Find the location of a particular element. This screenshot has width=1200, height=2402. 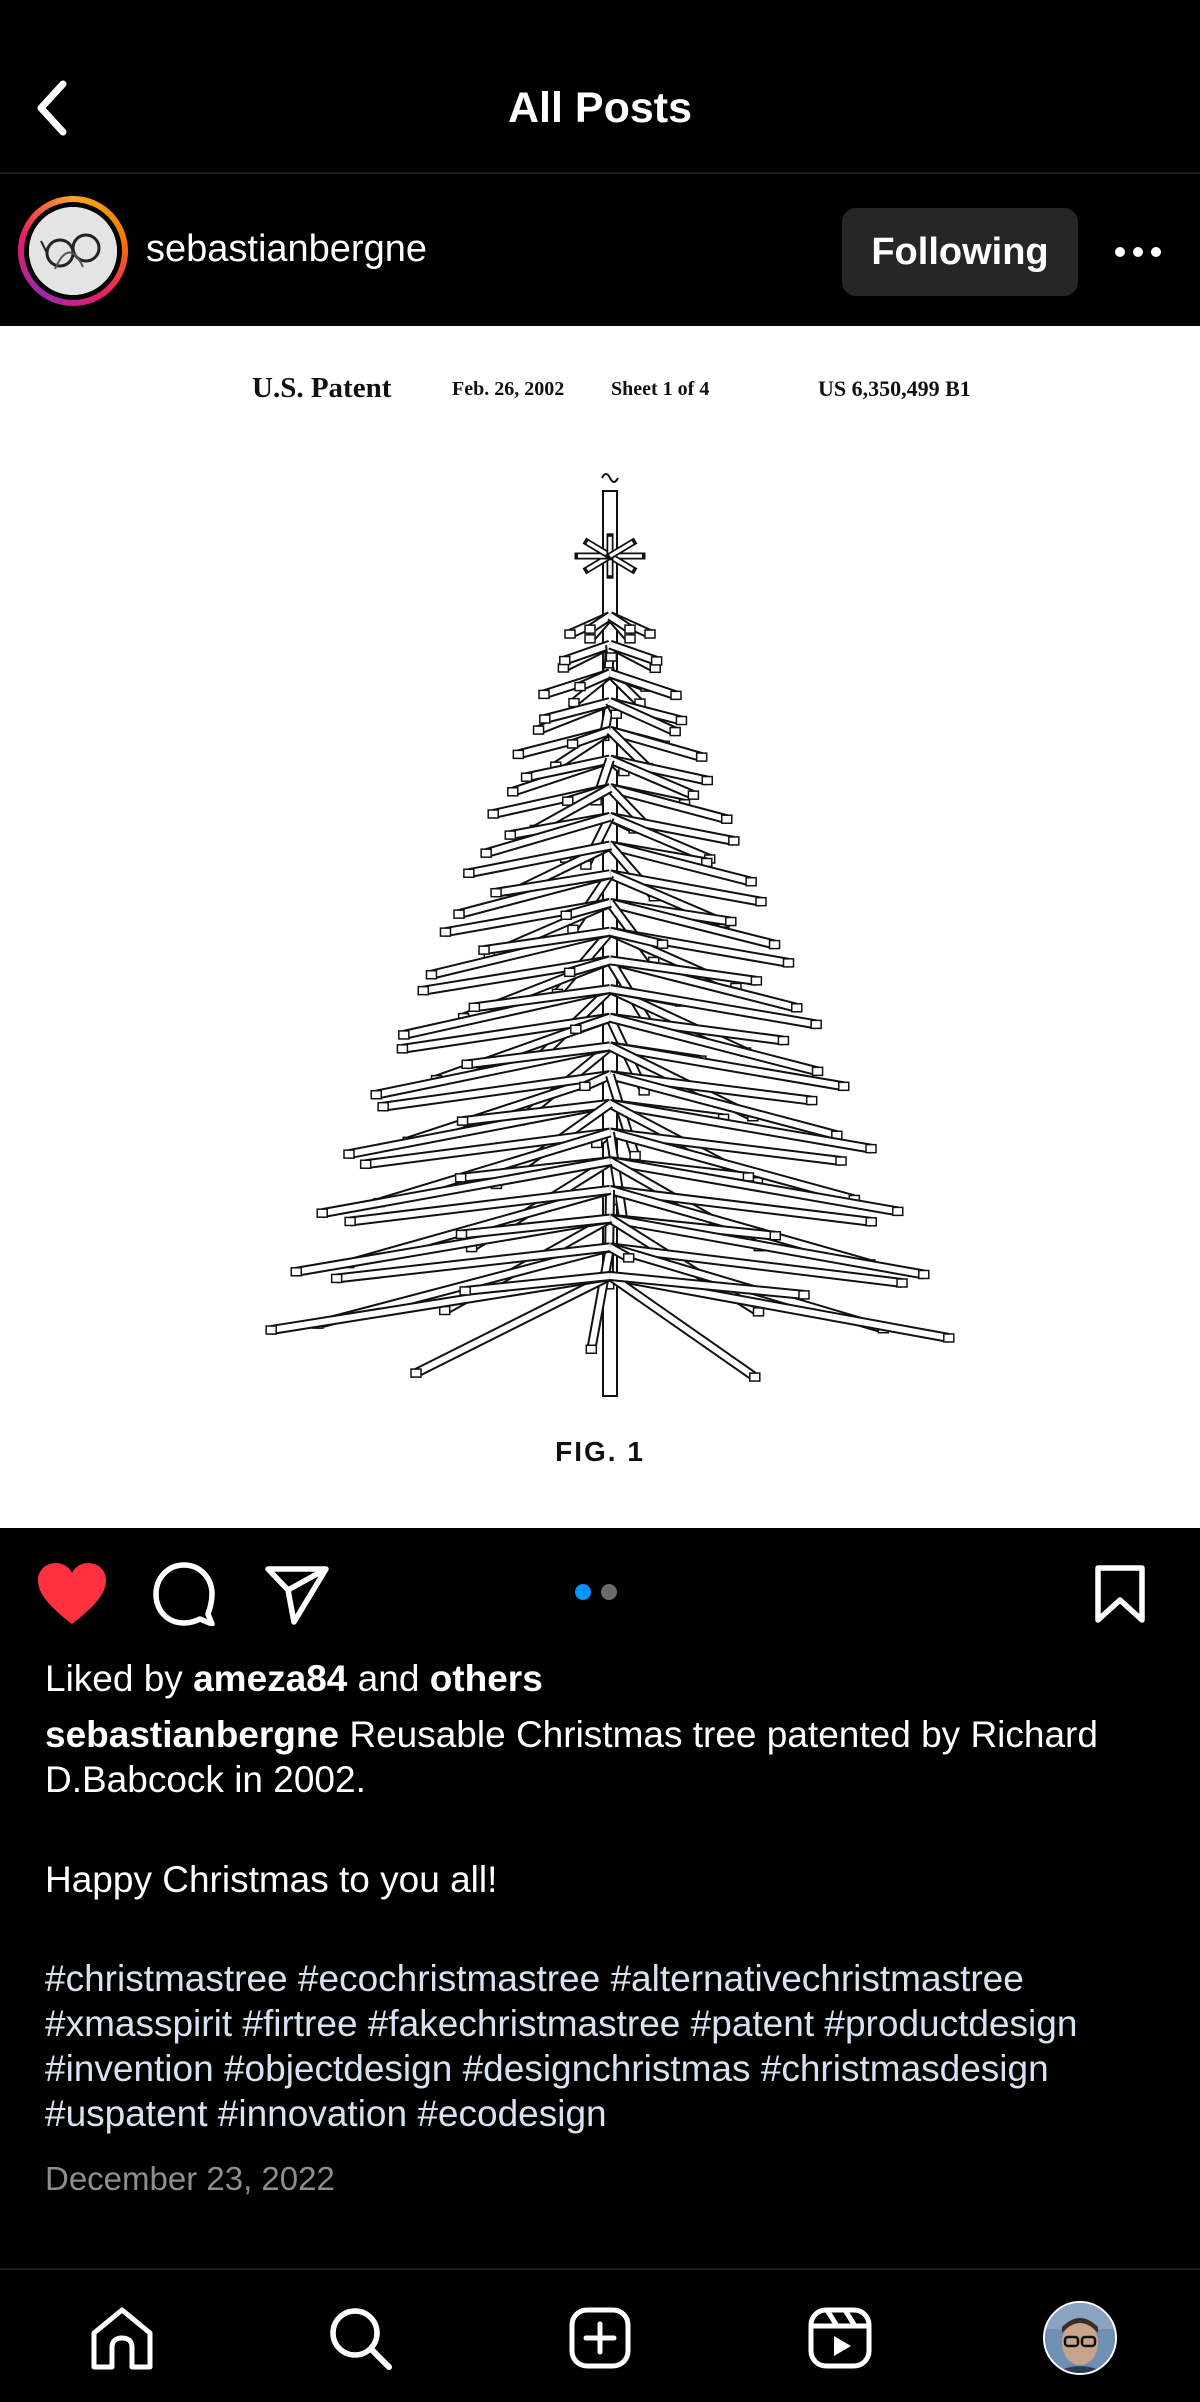

heart-icon is located at coordinates (72, 1593).